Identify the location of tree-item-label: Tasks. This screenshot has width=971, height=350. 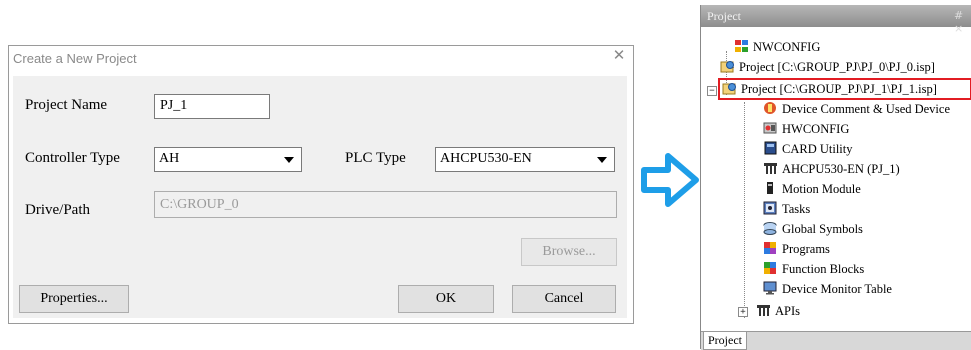
(796, 209).